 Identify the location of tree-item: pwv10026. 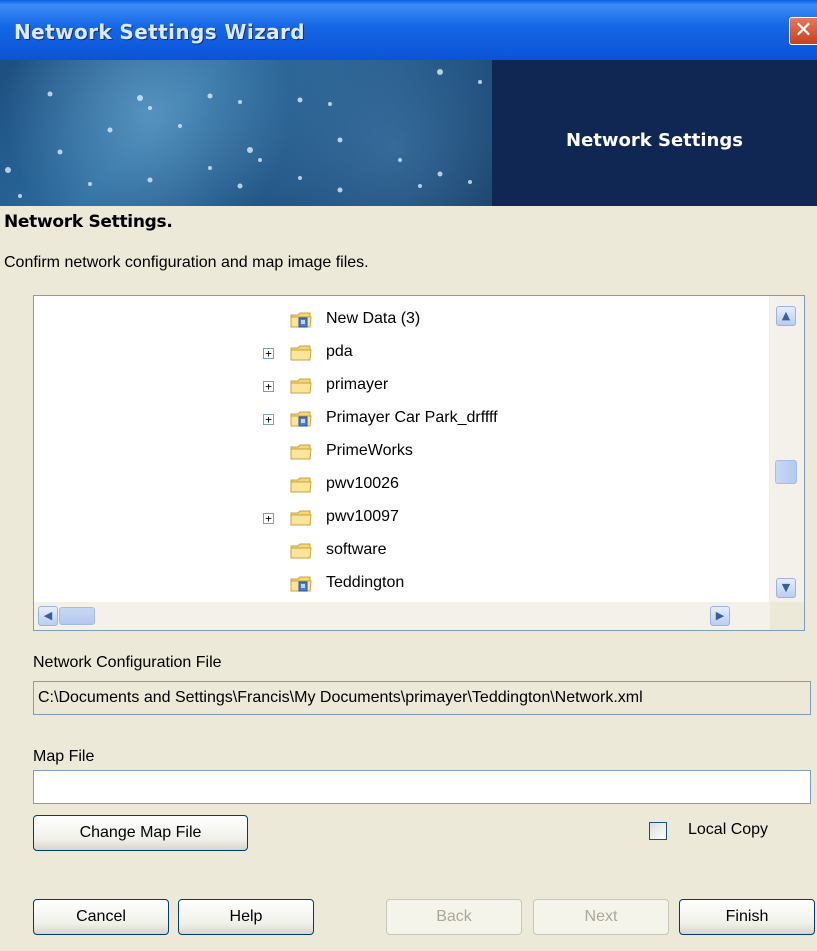
(384, 485).